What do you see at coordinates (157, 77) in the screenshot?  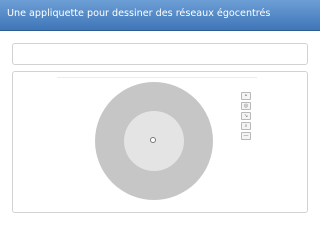 I see `canvas-top-edge` at bounding box center [157, 77].